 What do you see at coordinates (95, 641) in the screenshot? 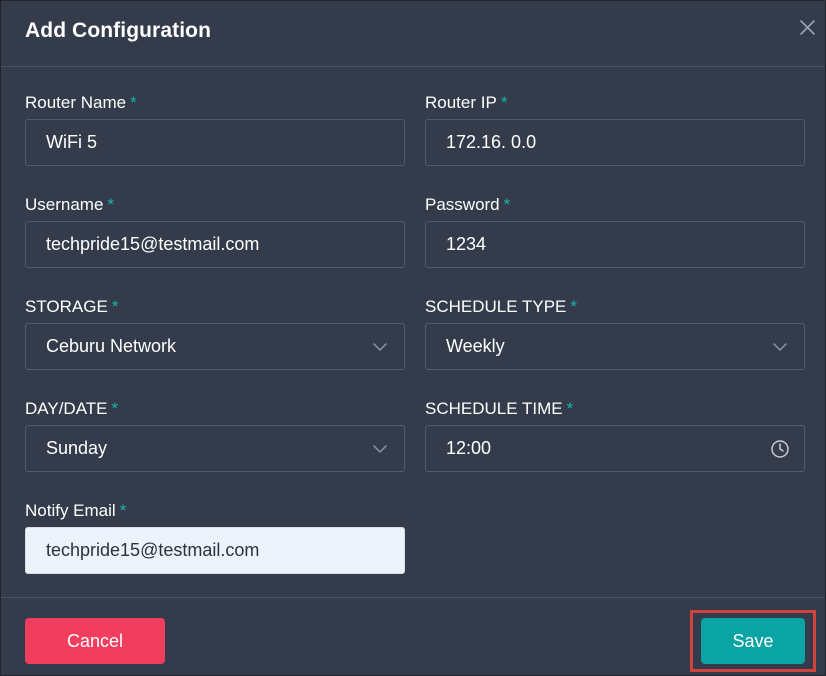
I see `cancel-button: Cancel` at bounding box center [95, 641].